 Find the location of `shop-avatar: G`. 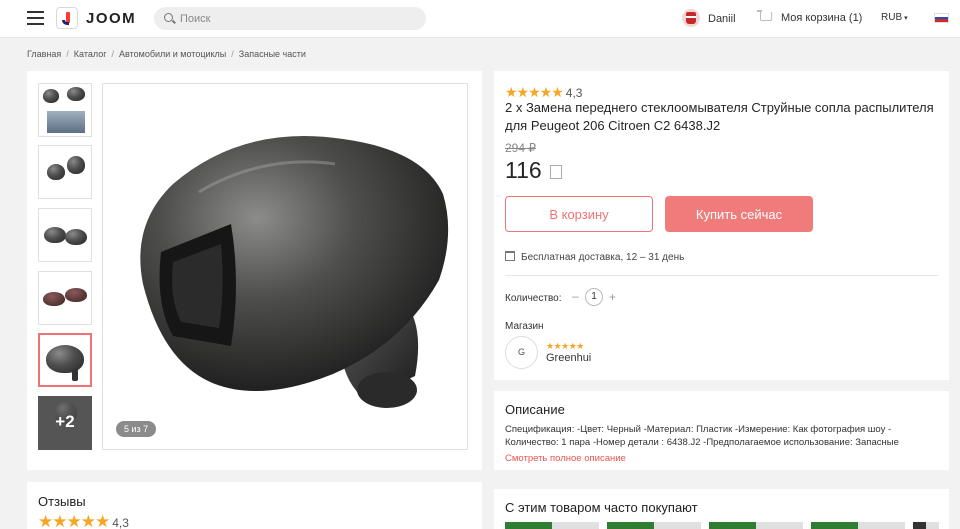

shop-avatar: G is located at coordinates (521, 352).